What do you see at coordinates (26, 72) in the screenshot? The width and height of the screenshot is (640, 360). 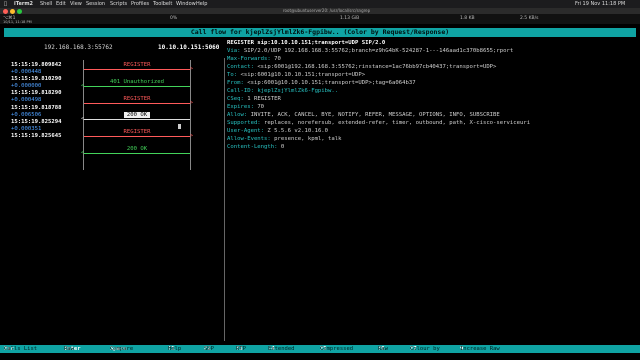 I see `flow-delta: +0.000448` at bounding box center [26, 72].